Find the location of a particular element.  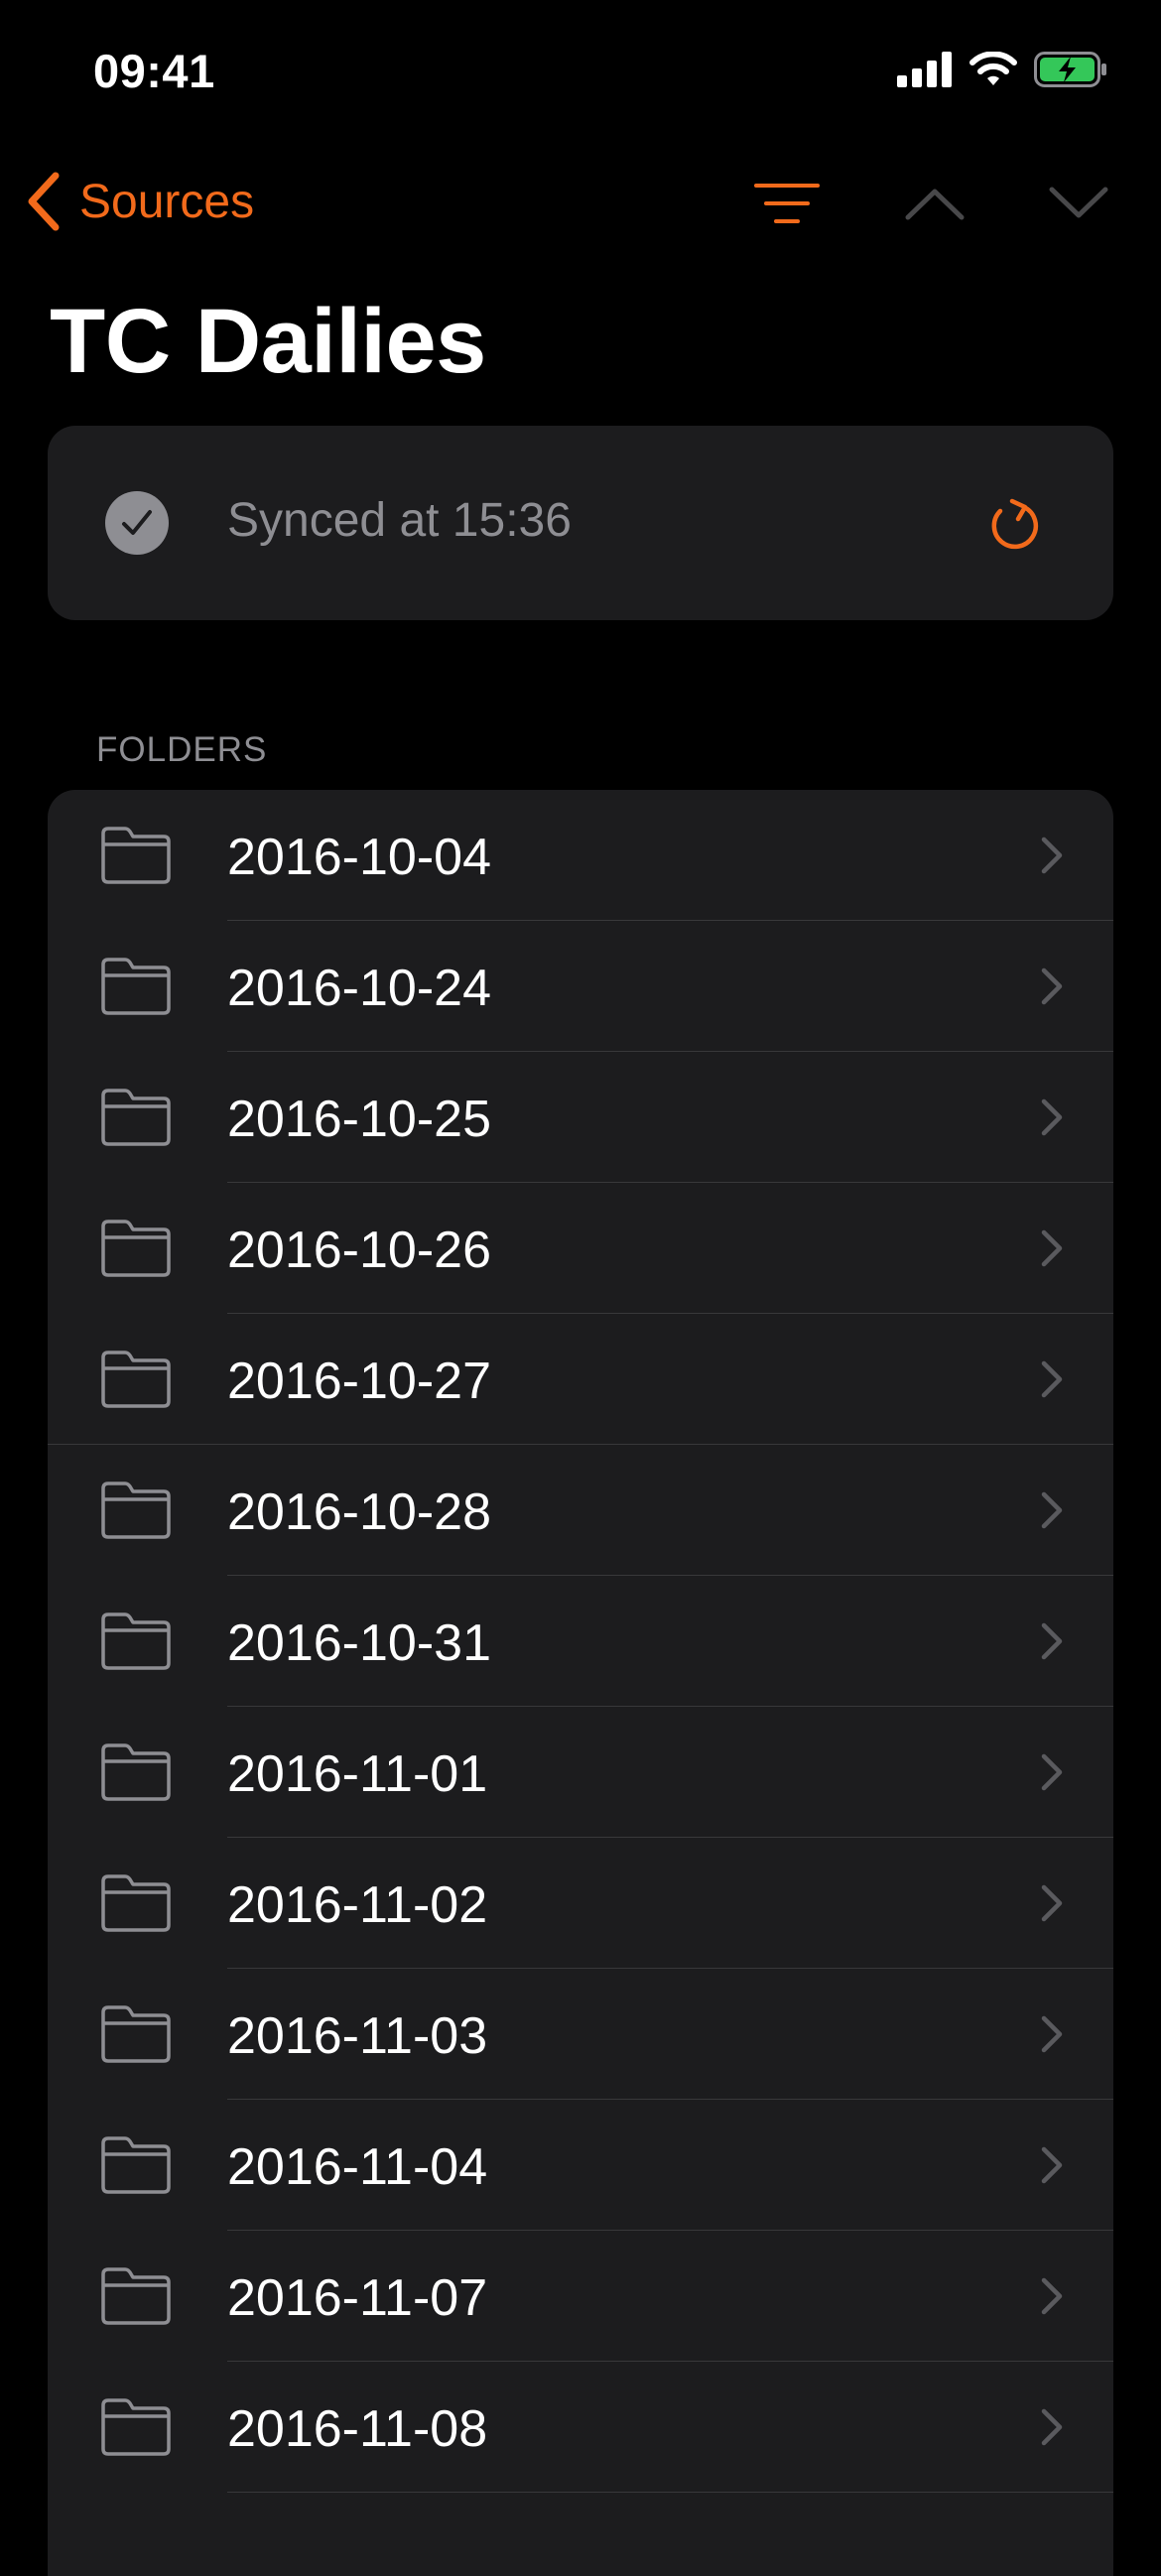

status-bar: 09:41 is located at coordinates (580, 75).